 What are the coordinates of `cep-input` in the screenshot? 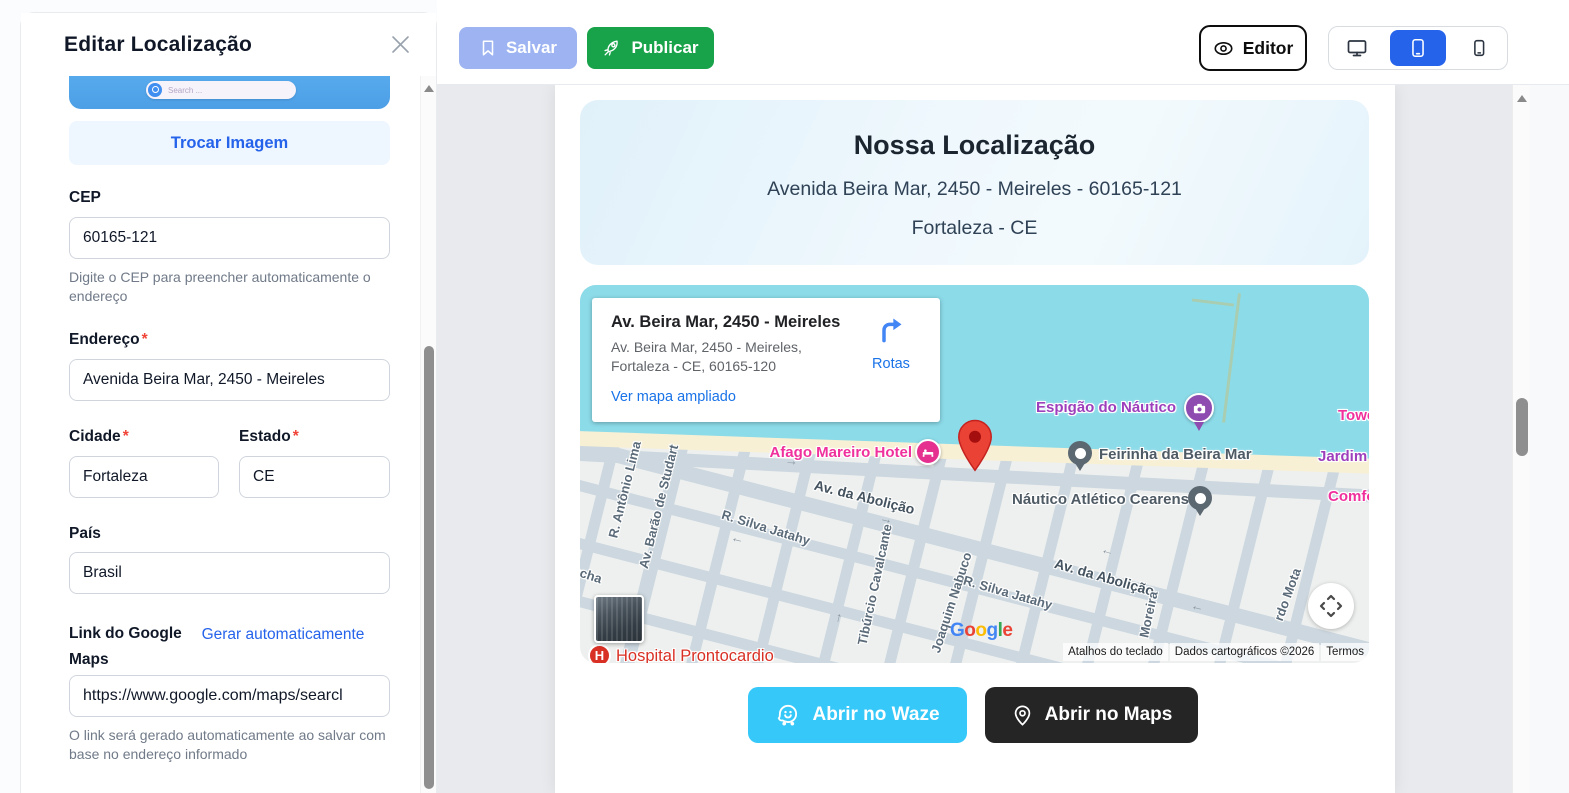 It's located at (229, 238).